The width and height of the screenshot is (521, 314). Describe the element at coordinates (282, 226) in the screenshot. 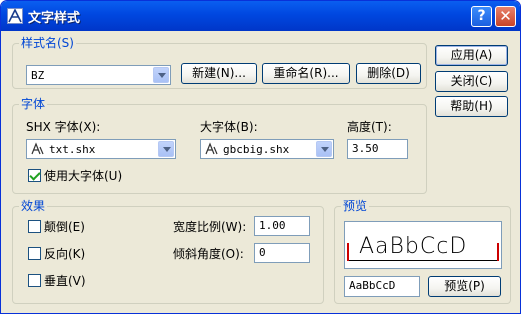

I see `width-factor-input: 1.00` at that location.